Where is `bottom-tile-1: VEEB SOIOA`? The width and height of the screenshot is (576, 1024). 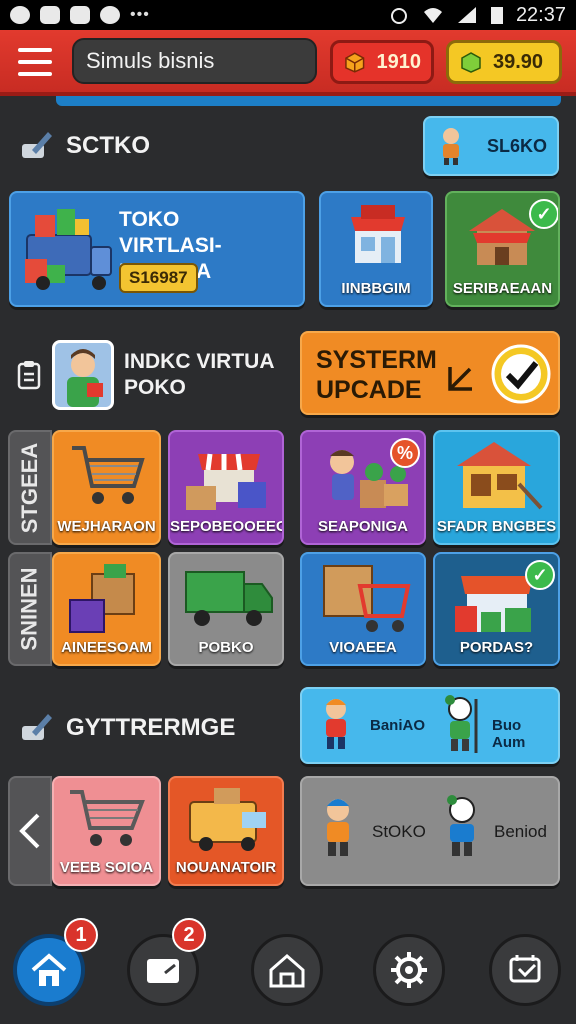
bottom-tile-1: VEEB SOIOA is located at coordinates (106, 831).